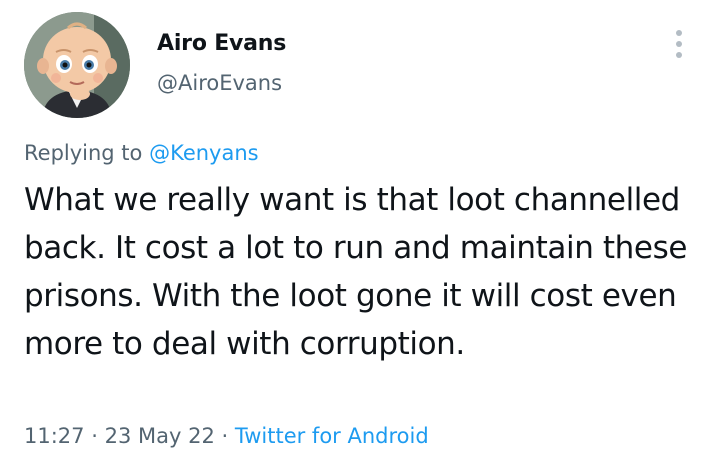 Image resolution: width=720 pixels, height=469 pixels. What do you see at coordinates (83, 153) in the screenshot?
I see `replying-to-label: Replying to` at bounding box center [83, 153].